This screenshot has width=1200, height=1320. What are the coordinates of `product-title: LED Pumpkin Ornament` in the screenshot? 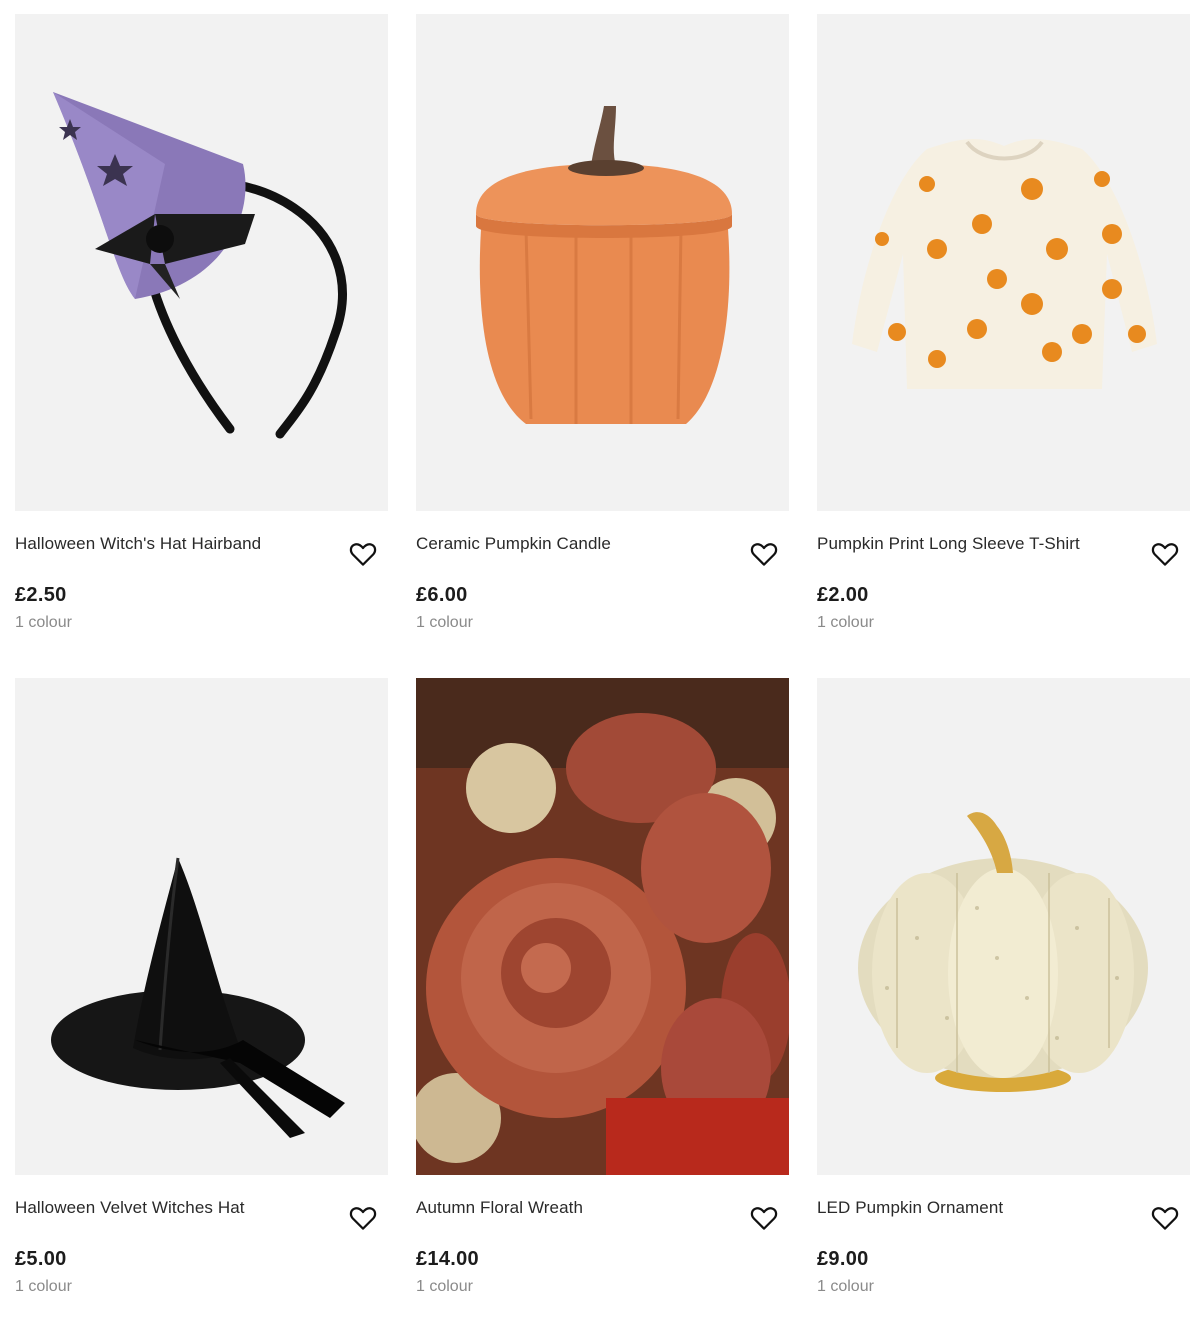 It's located at (910, 1208).